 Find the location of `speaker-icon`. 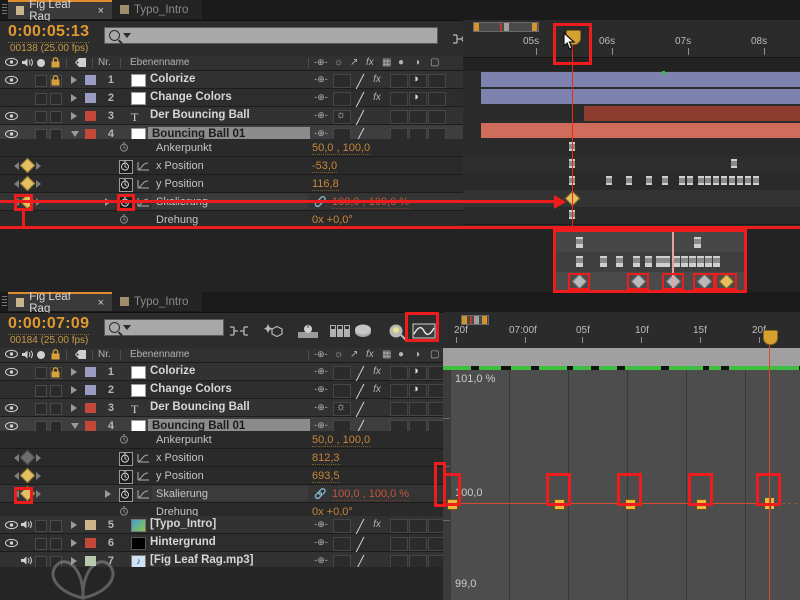

speaker-icon is located at coordinates (26, 389).